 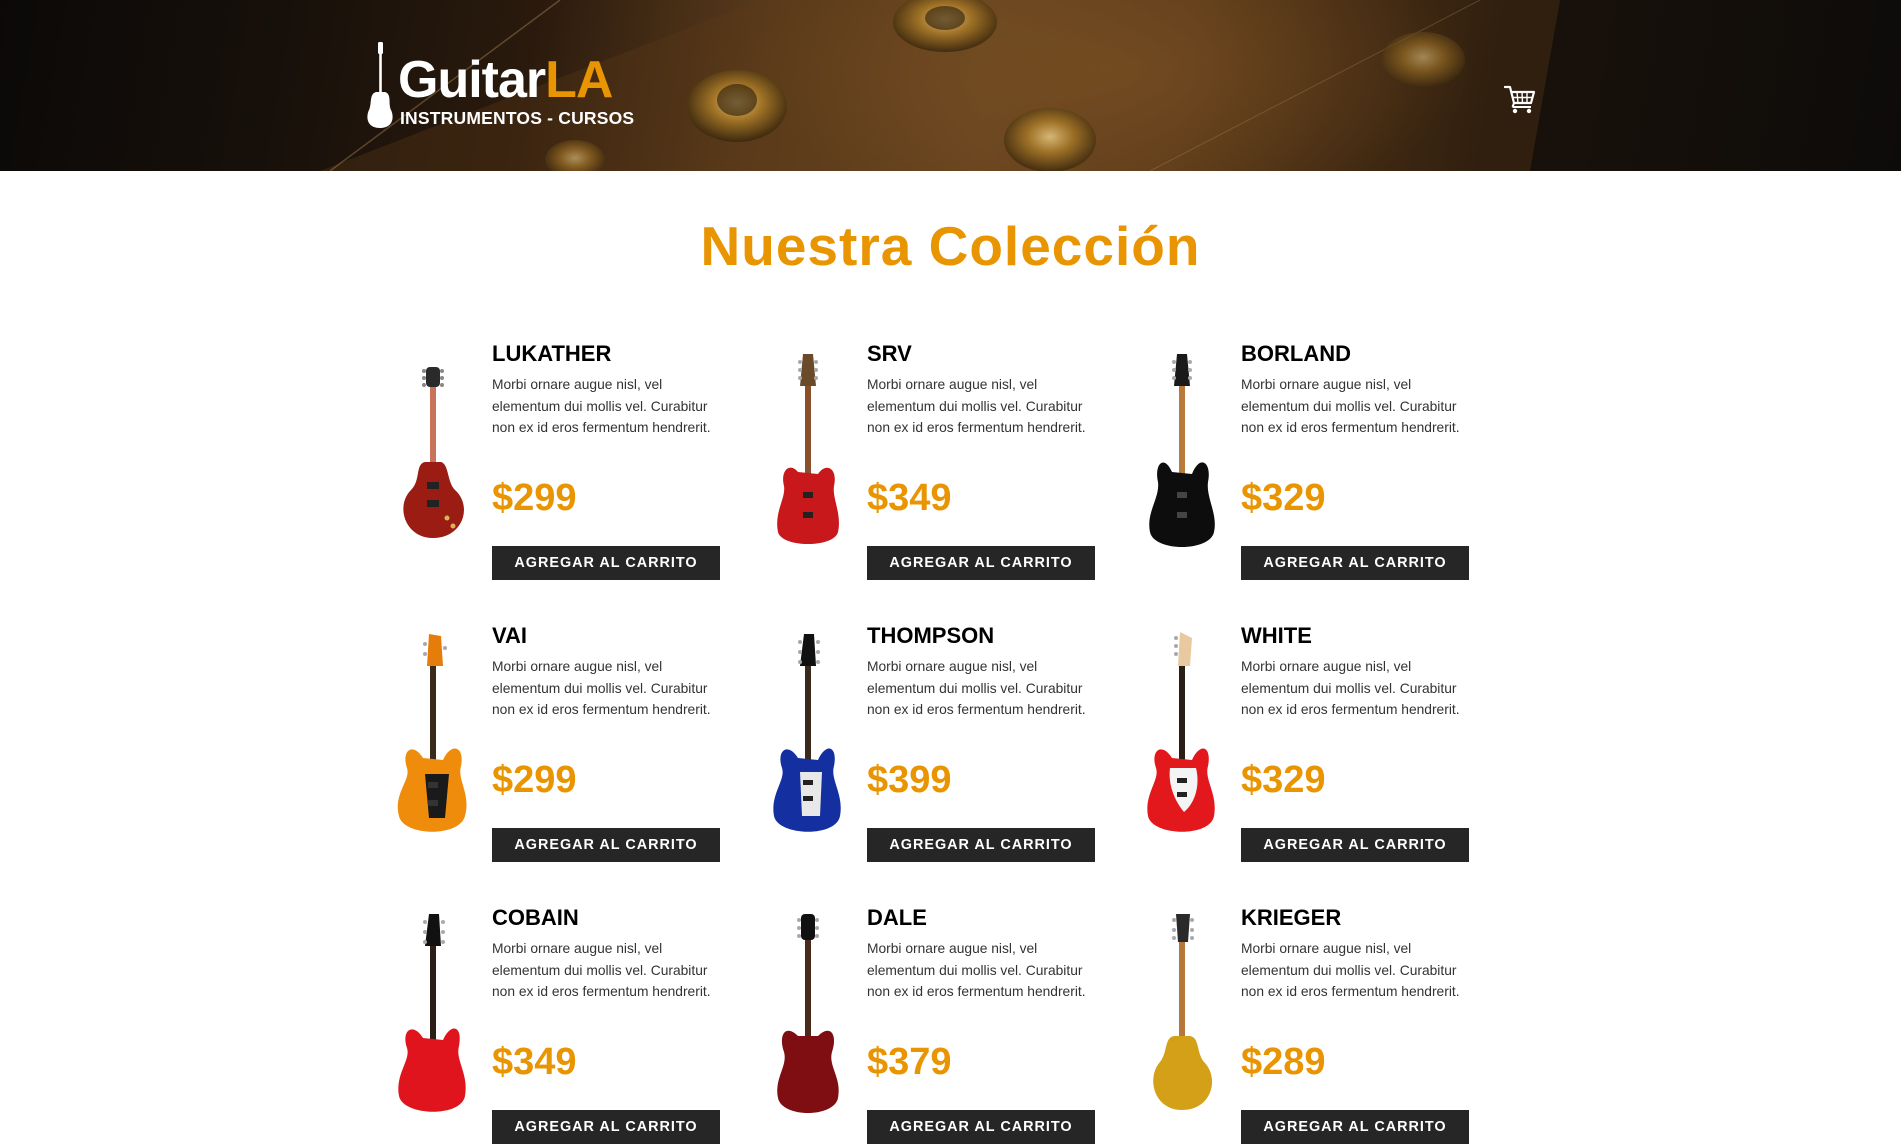 What do you see at coordinates (808, 1013) in the screenshot?
I see `guitar-dale-image` at bounding box center [808, 1013].